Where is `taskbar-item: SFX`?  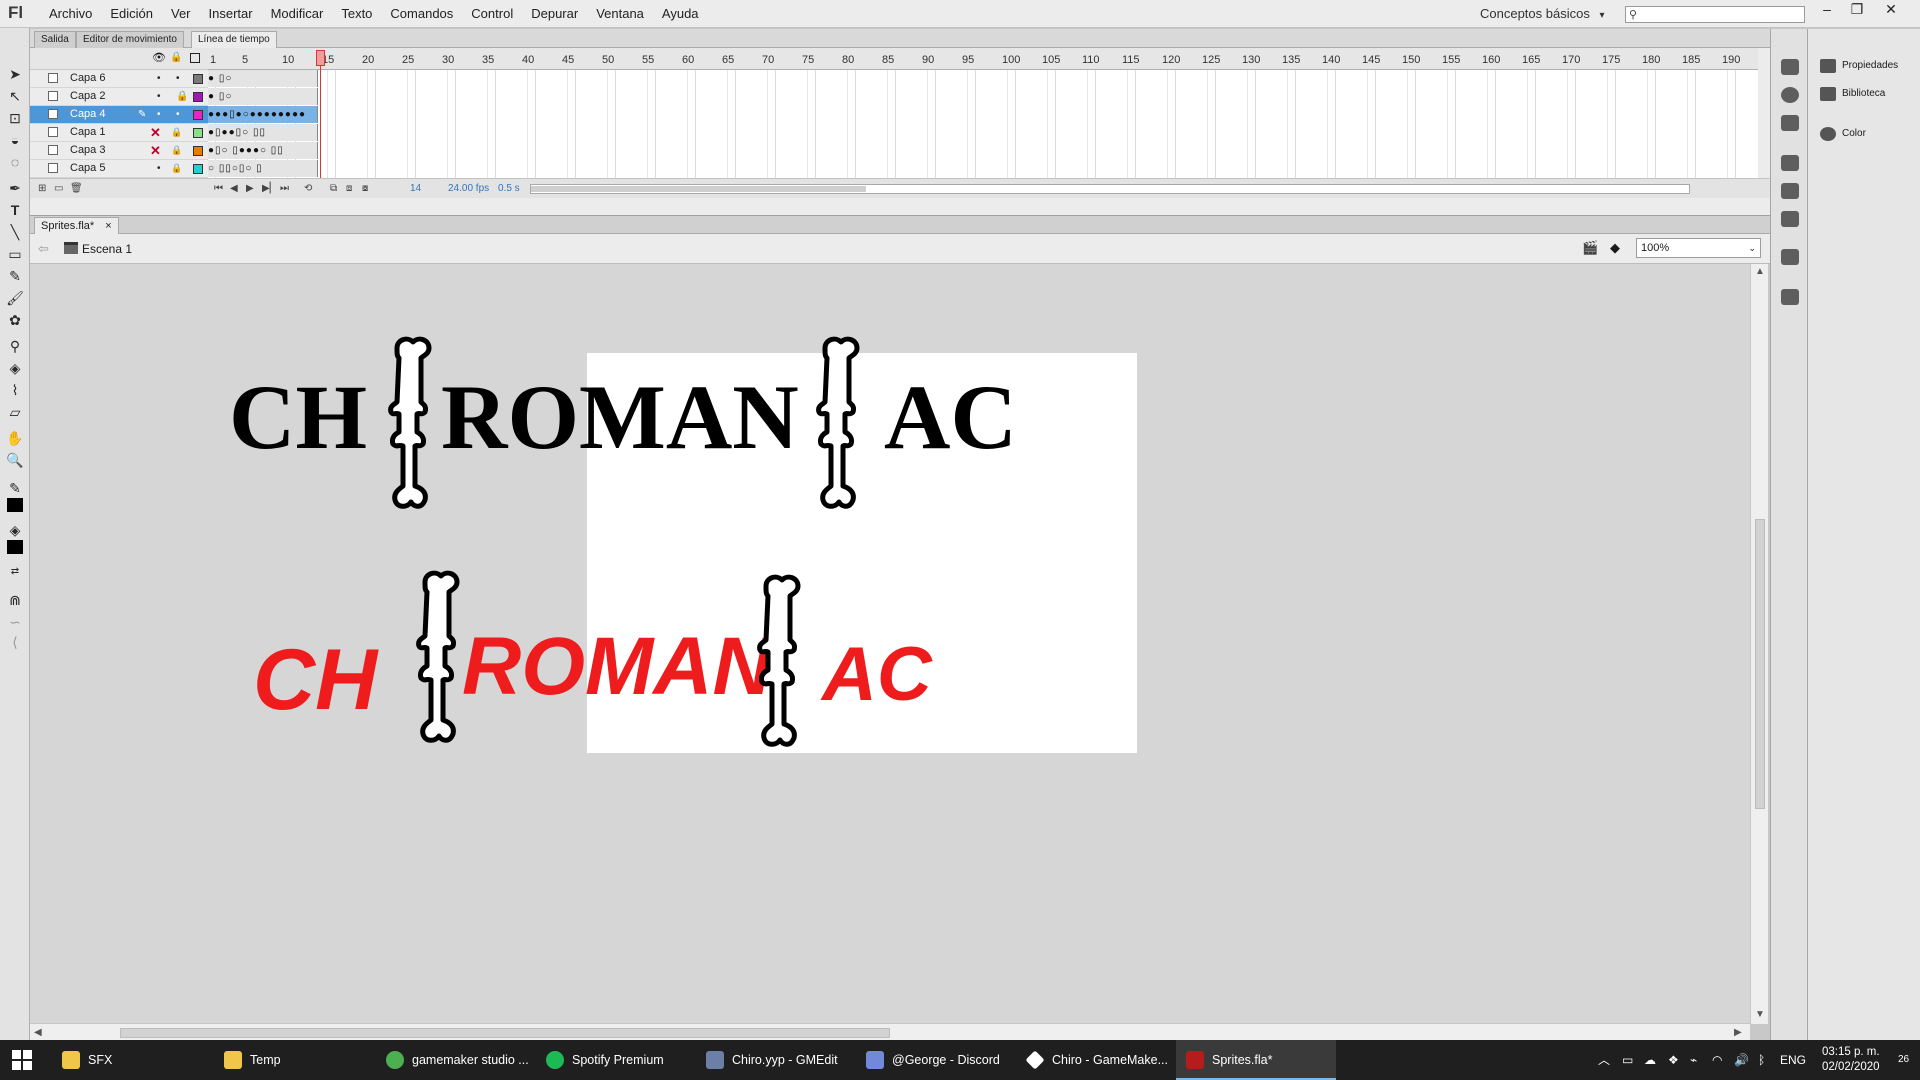
taskbar-item: SFX is located at coordinates (132, 1060).